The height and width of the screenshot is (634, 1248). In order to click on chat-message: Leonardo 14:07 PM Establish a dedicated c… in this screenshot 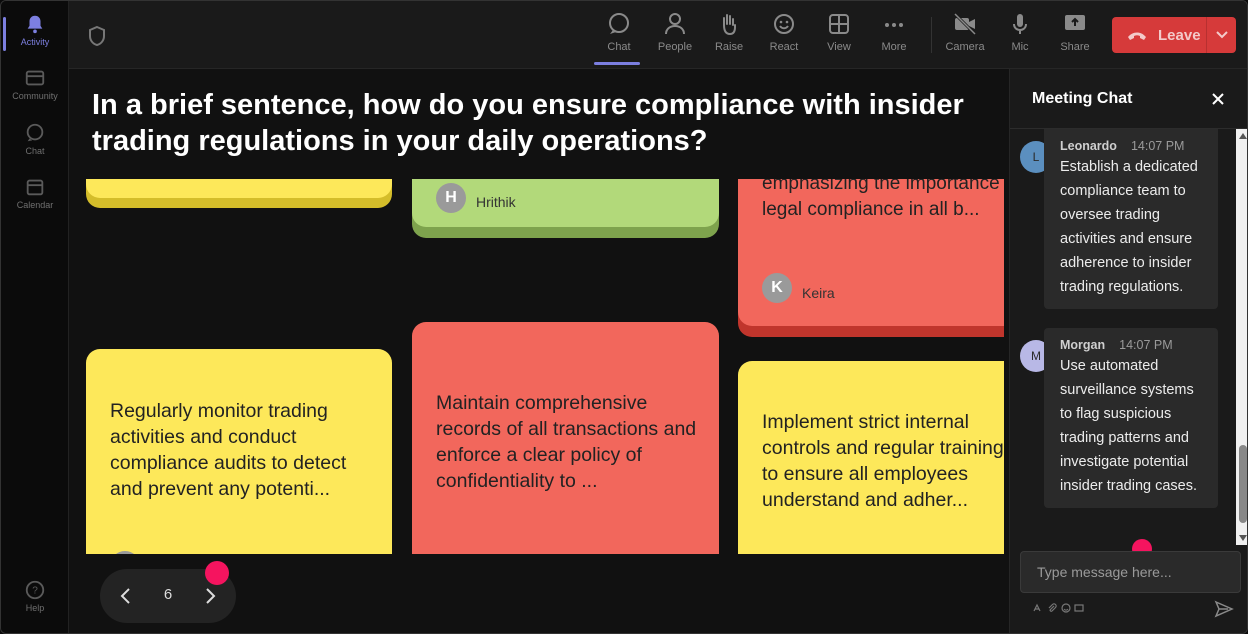, I will do `click(1131, 219)`.